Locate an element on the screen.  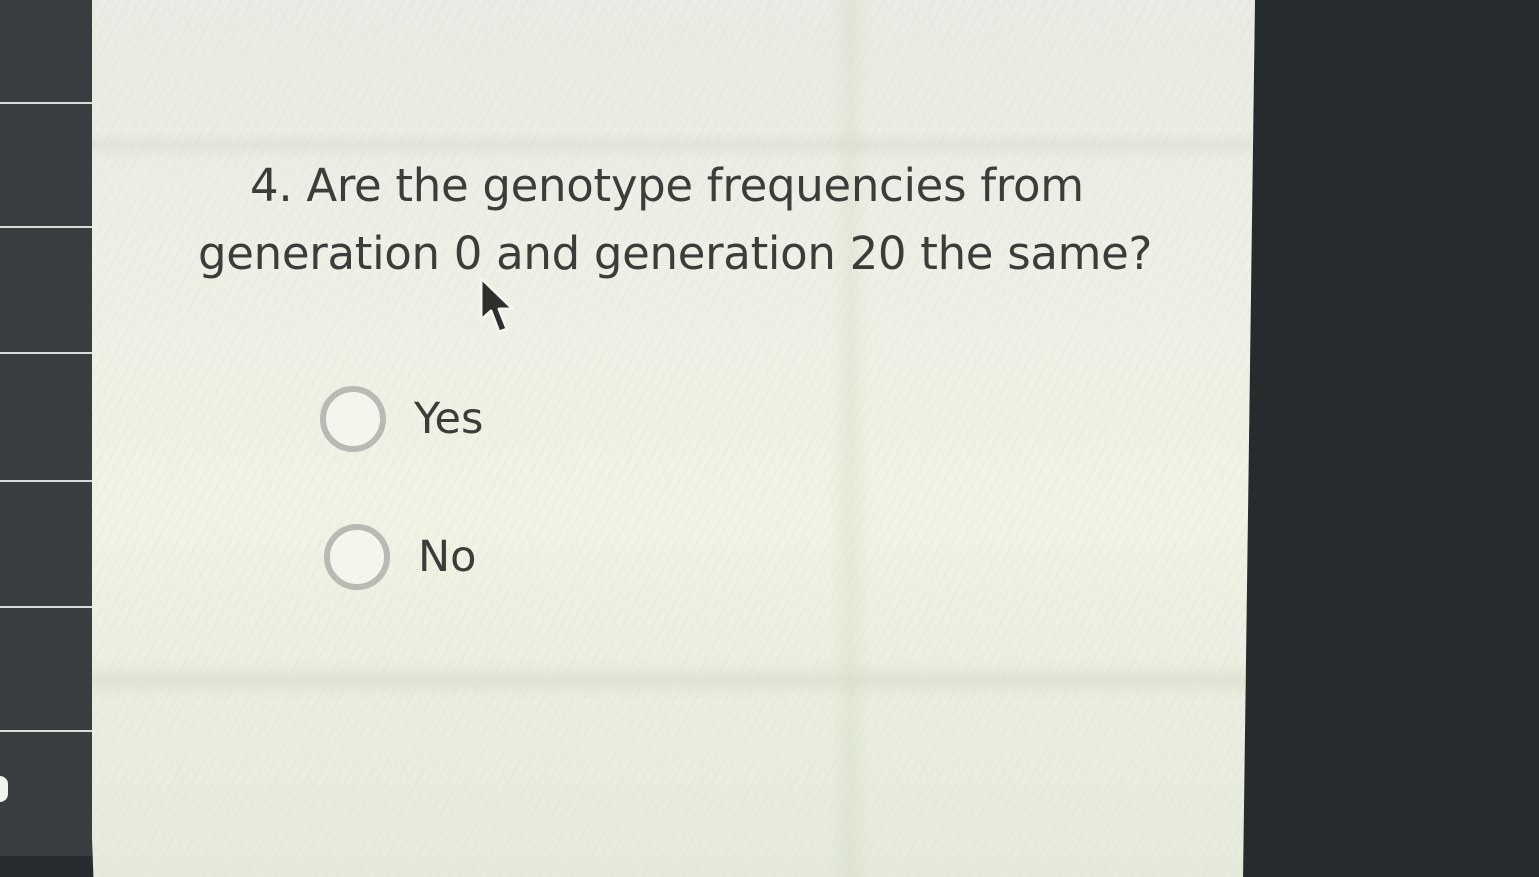
radio-no is located at coordinates (357, 557).